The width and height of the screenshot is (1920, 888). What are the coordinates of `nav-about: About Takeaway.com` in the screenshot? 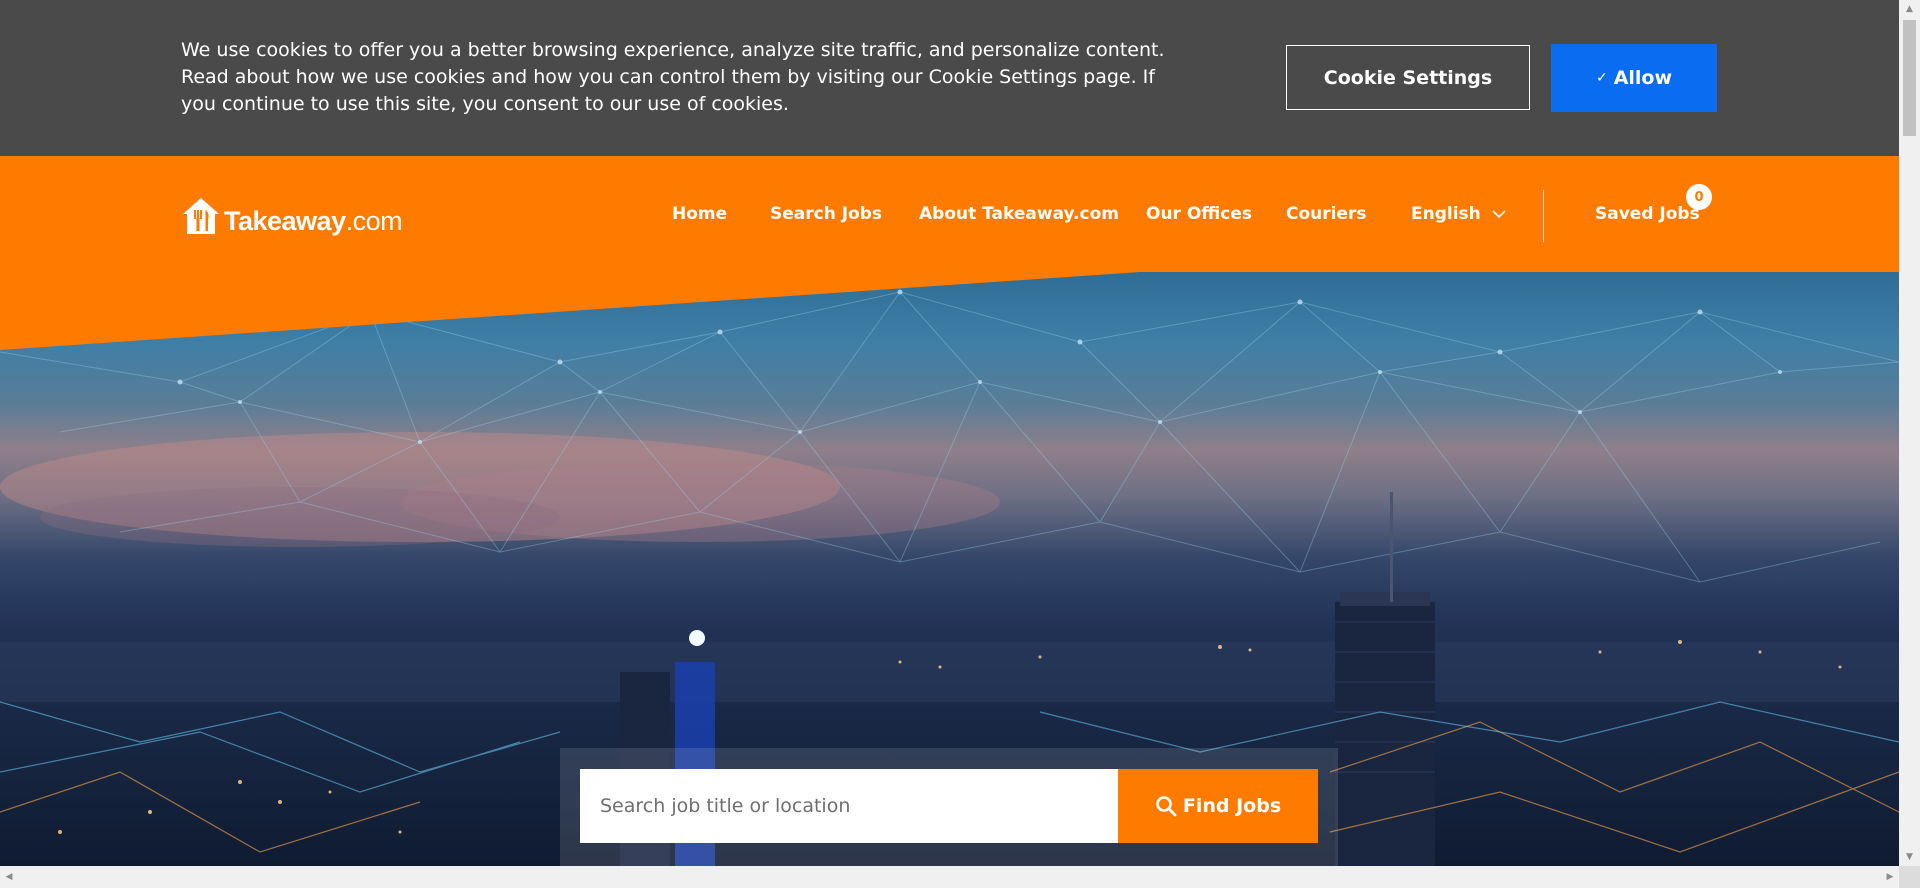 It's located at (1019, 214).